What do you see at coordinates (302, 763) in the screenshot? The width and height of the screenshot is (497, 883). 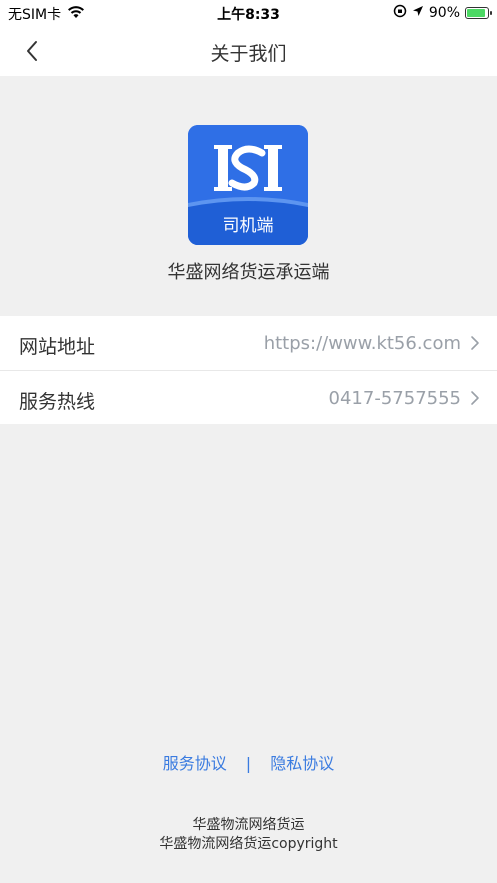 I see `privacy-policy-link: 隐私协议` at bounding box center [302, 763].